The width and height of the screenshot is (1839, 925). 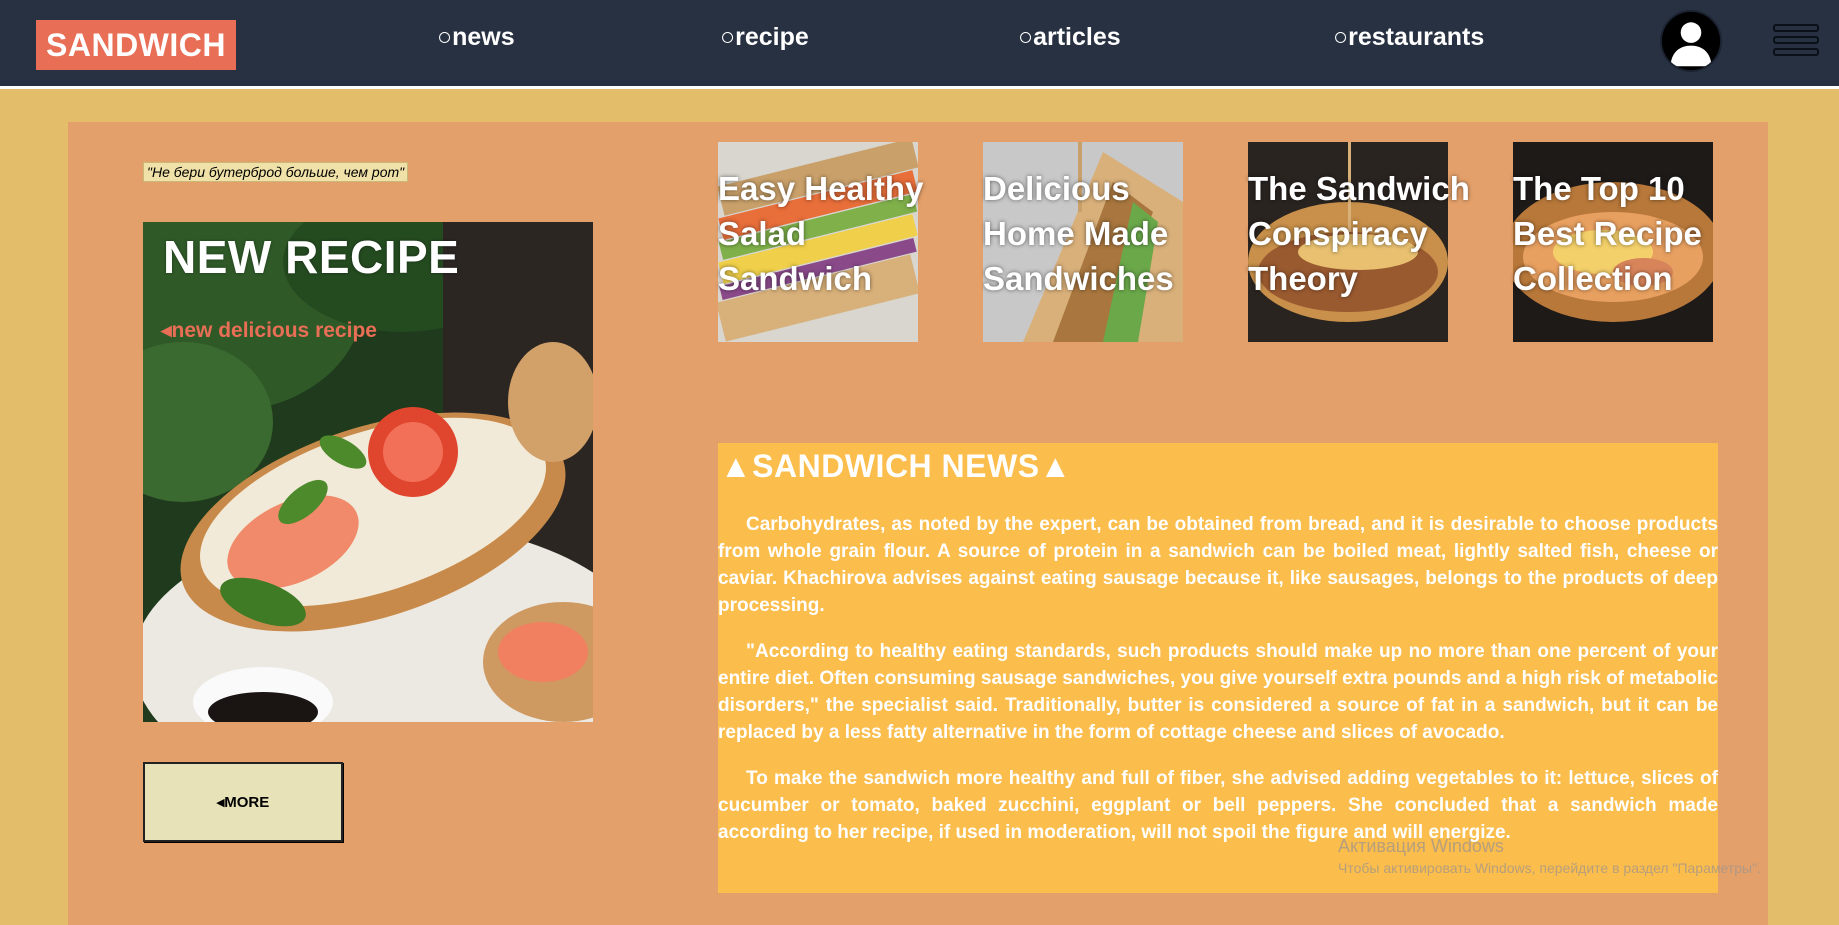 I want to click on card-top-10-best-recipe-collection: The Top 10 Best Recipe Collection, so click(x=1613, y=242).